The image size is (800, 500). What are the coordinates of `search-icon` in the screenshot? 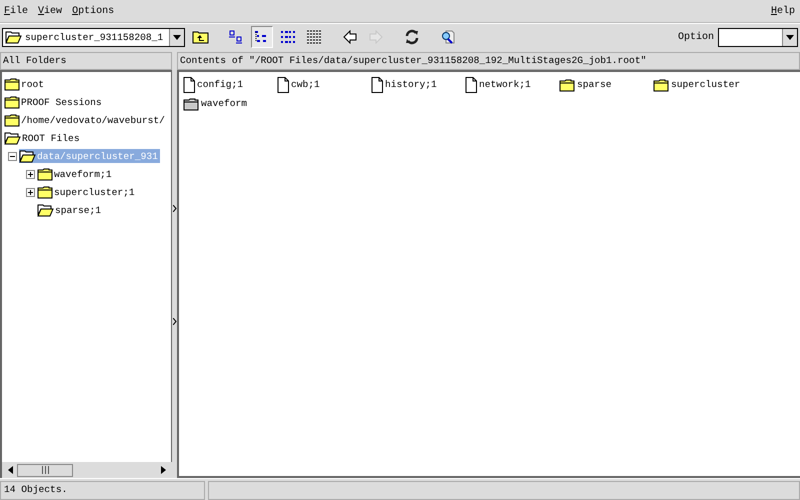 It's located at (448, 37).